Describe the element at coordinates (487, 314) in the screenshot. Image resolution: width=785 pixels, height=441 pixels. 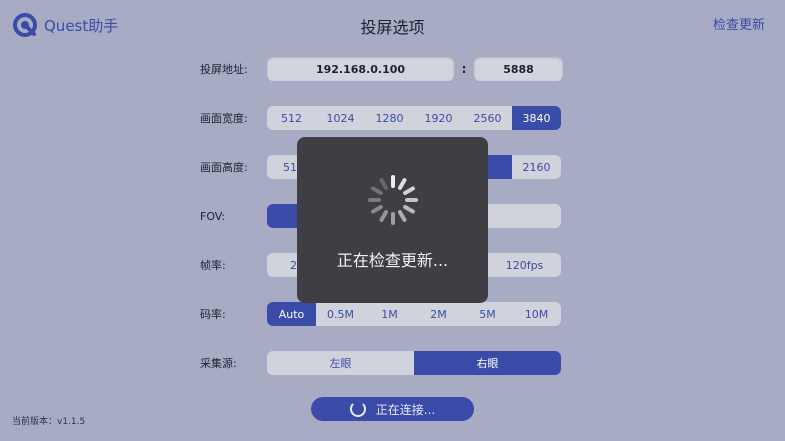
I see `bitrate-option: 5M` at that location.